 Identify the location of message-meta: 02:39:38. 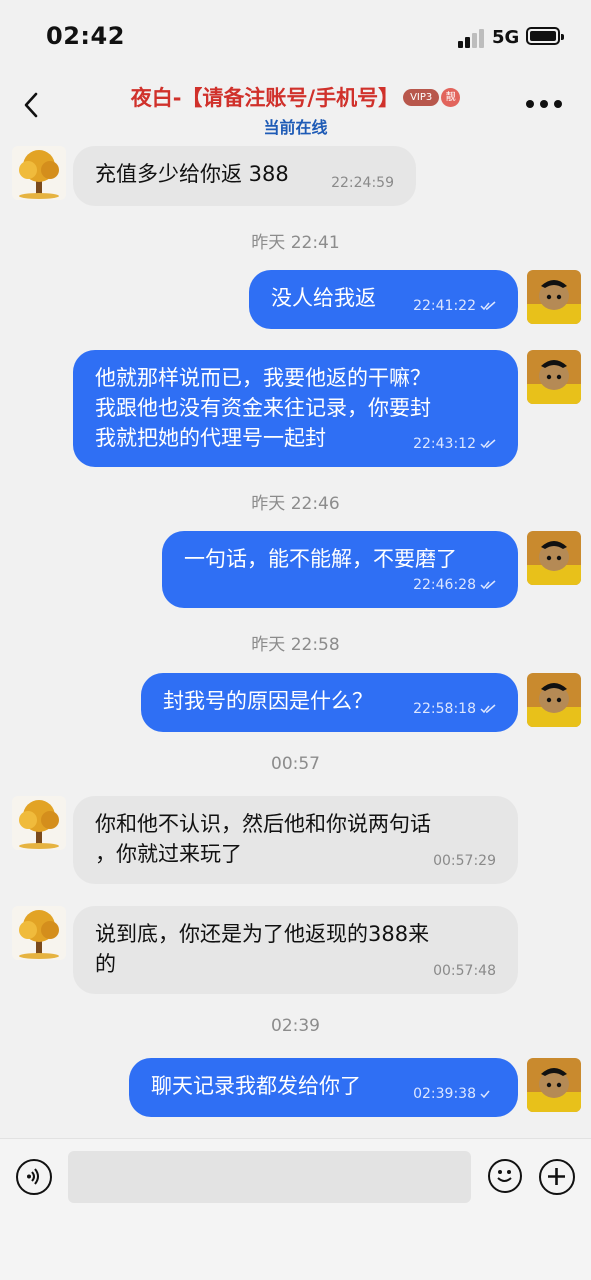
(454, 1094).